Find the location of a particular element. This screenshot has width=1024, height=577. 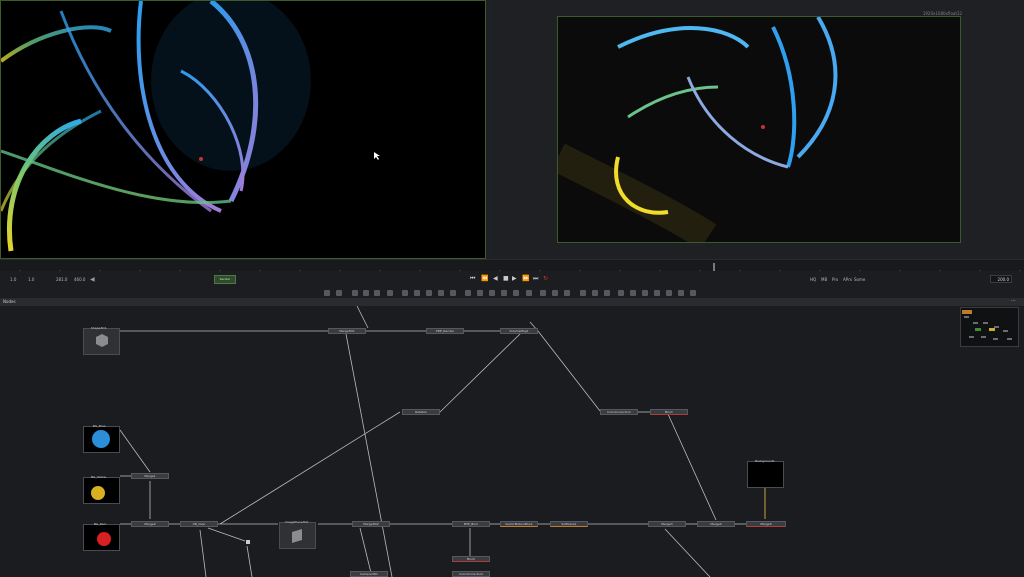

minimap-preview is located at coordinates (987, 325).